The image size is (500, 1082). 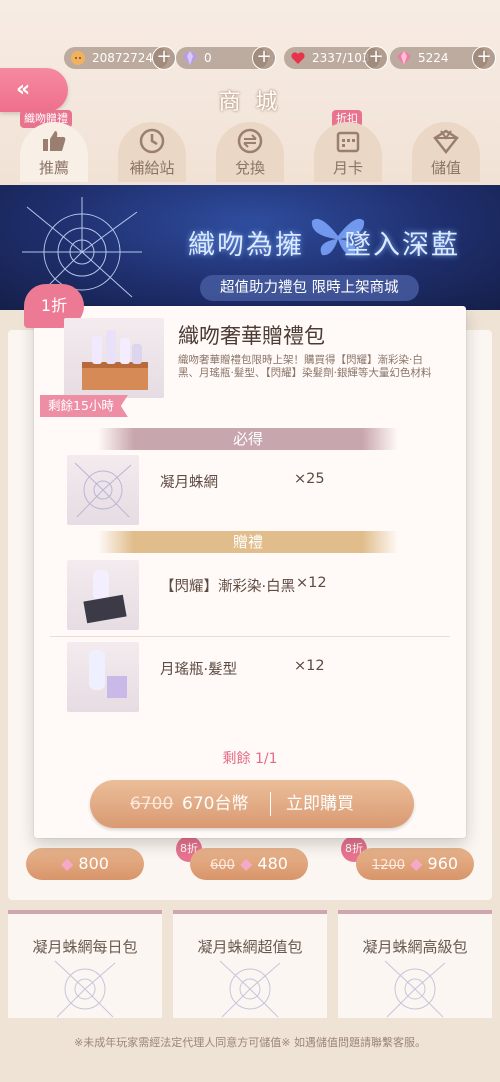 What do you see at coordinates (443, 58) in the screenshot?
I see `pink-diamond-resource: 5224 +` at bounding box center [443, 58].